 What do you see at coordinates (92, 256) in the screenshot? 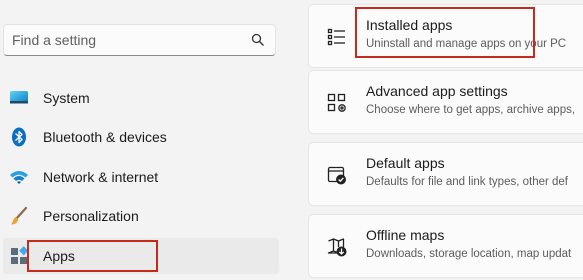
I see `apps-highlight-box` at bounding box center [92, 256].